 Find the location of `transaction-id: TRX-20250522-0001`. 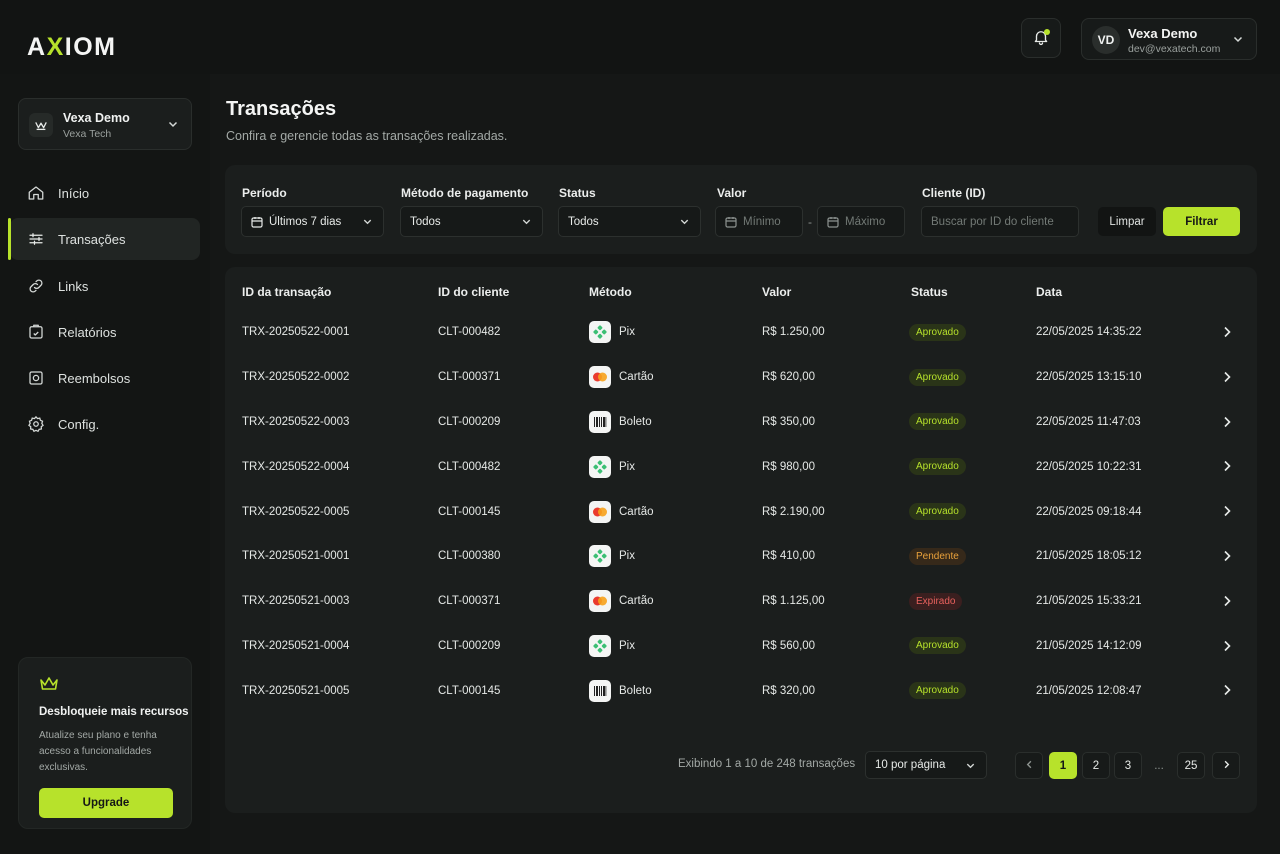

transaction-id: TRX-20250522-0001 is located at coordinates (296, 332).